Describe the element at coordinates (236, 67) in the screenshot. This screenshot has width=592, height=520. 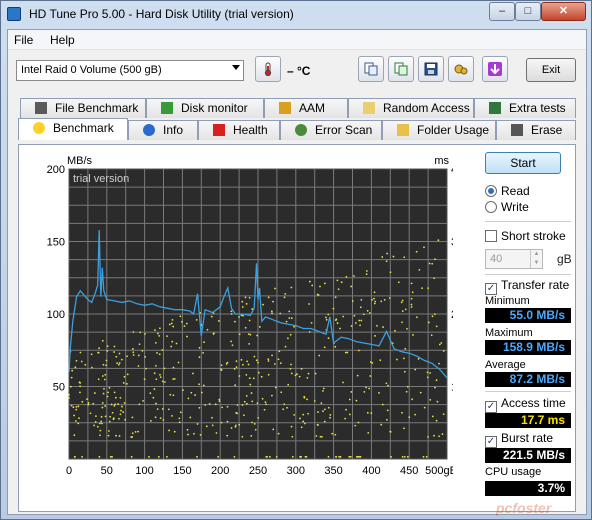
I see `chevron-down-icon` at that location.